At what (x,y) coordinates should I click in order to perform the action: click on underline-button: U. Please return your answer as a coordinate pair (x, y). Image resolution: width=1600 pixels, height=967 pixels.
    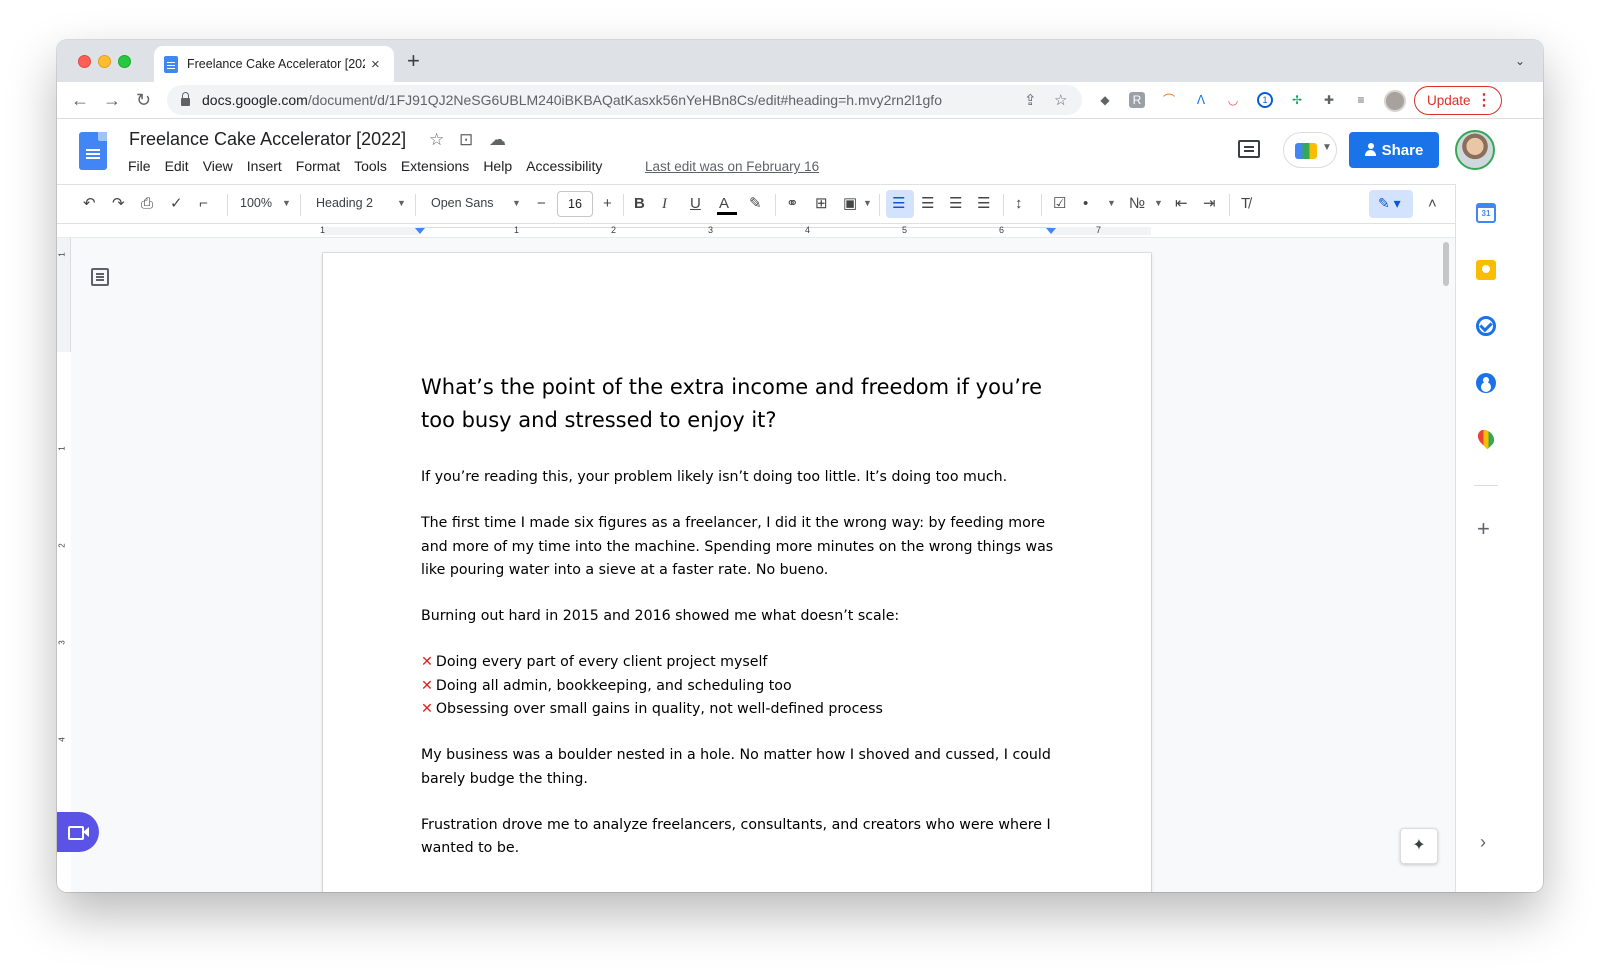
    Looking at the image, I should click on (695, 204).